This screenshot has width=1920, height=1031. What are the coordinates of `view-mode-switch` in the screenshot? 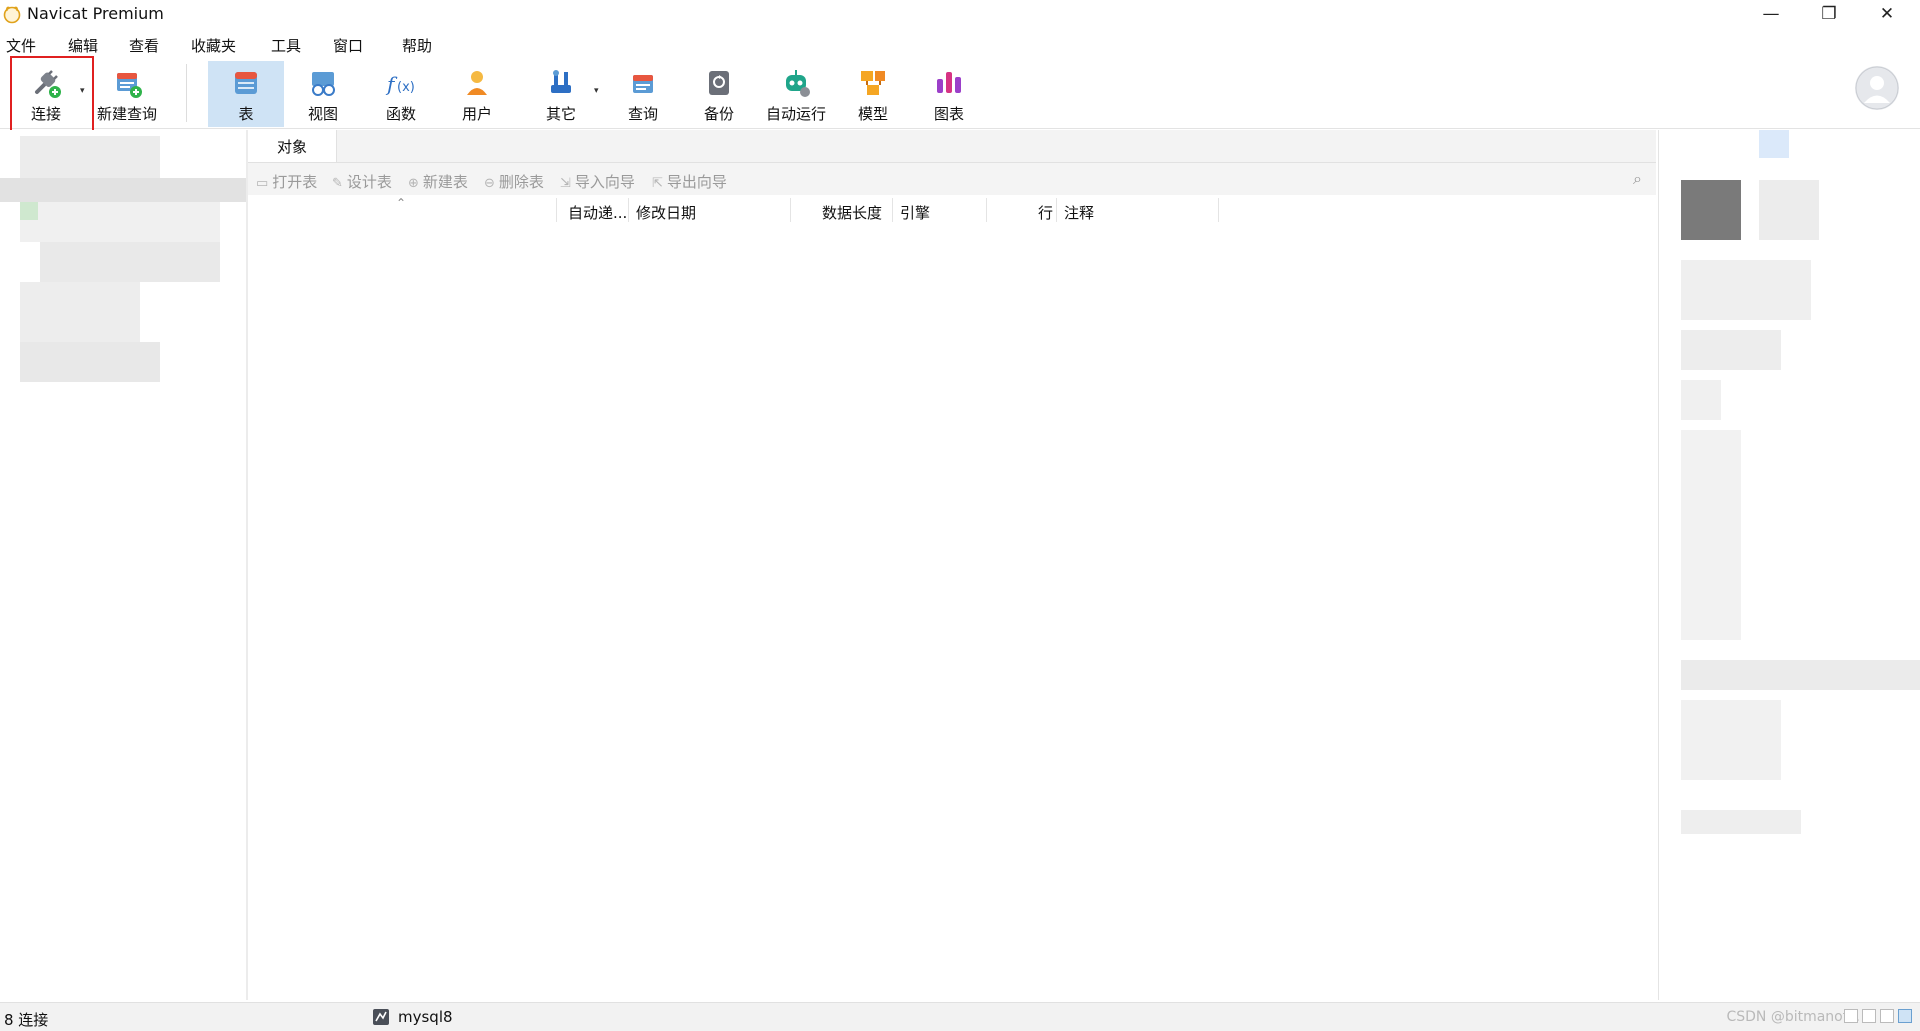 It's located at (1878, 1016).